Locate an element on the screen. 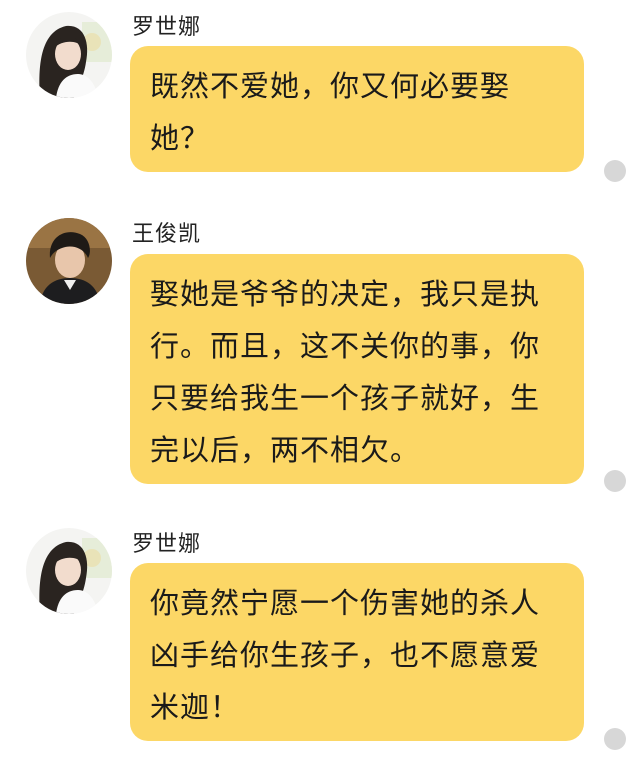  male-avatar-icon is located at coordinates (69, 261).